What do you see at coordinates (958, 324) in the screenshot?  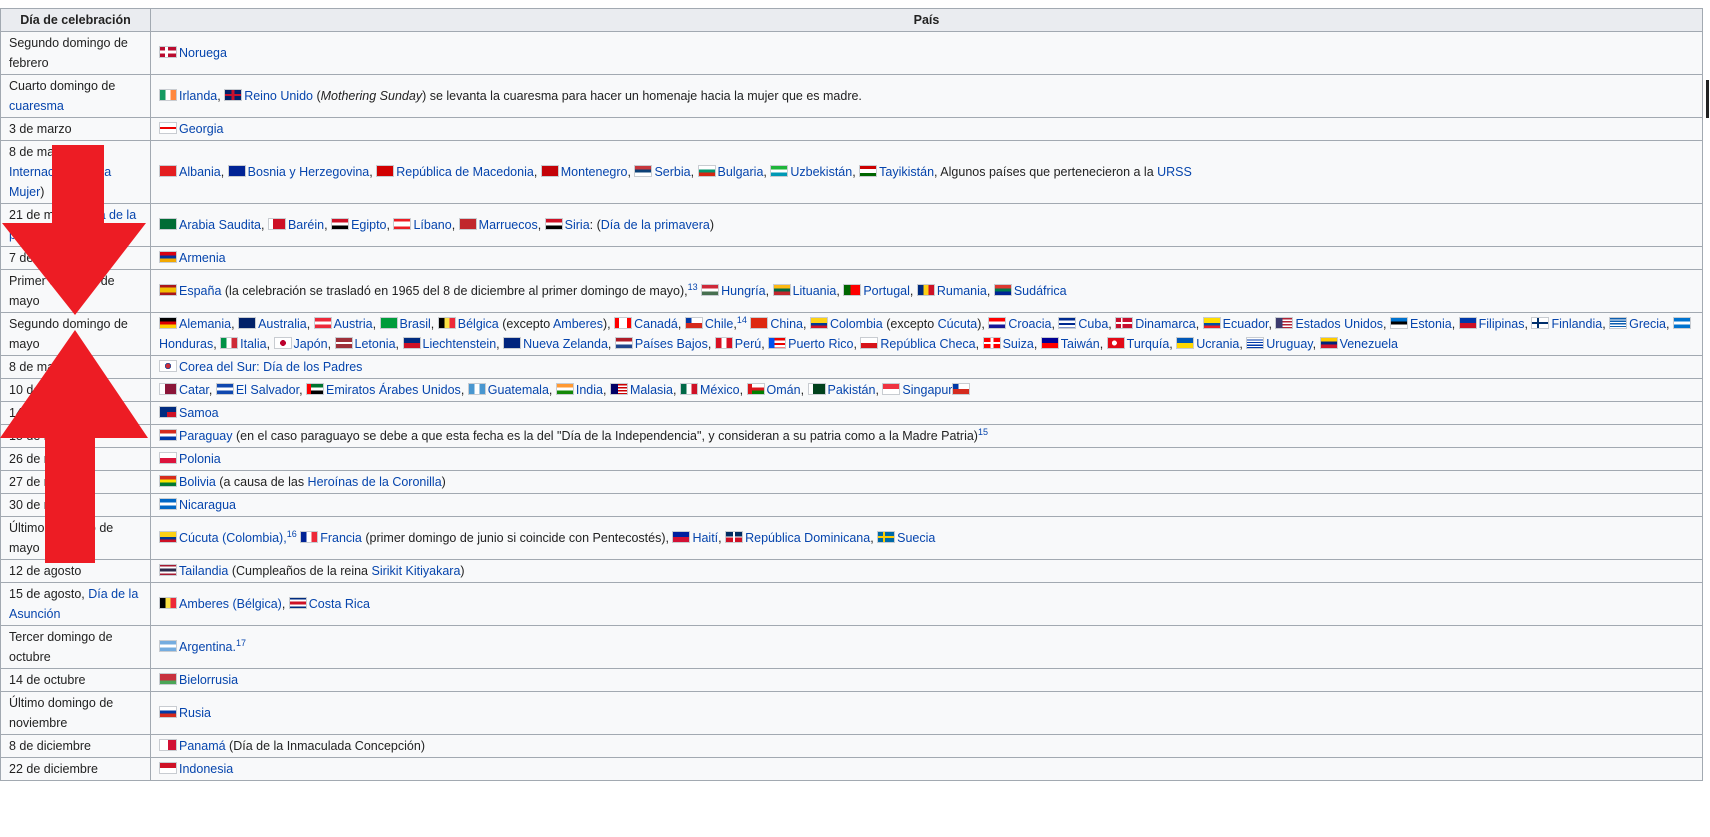 I see `wiki-link: Cúcuta` at bounding box center [958, 324].